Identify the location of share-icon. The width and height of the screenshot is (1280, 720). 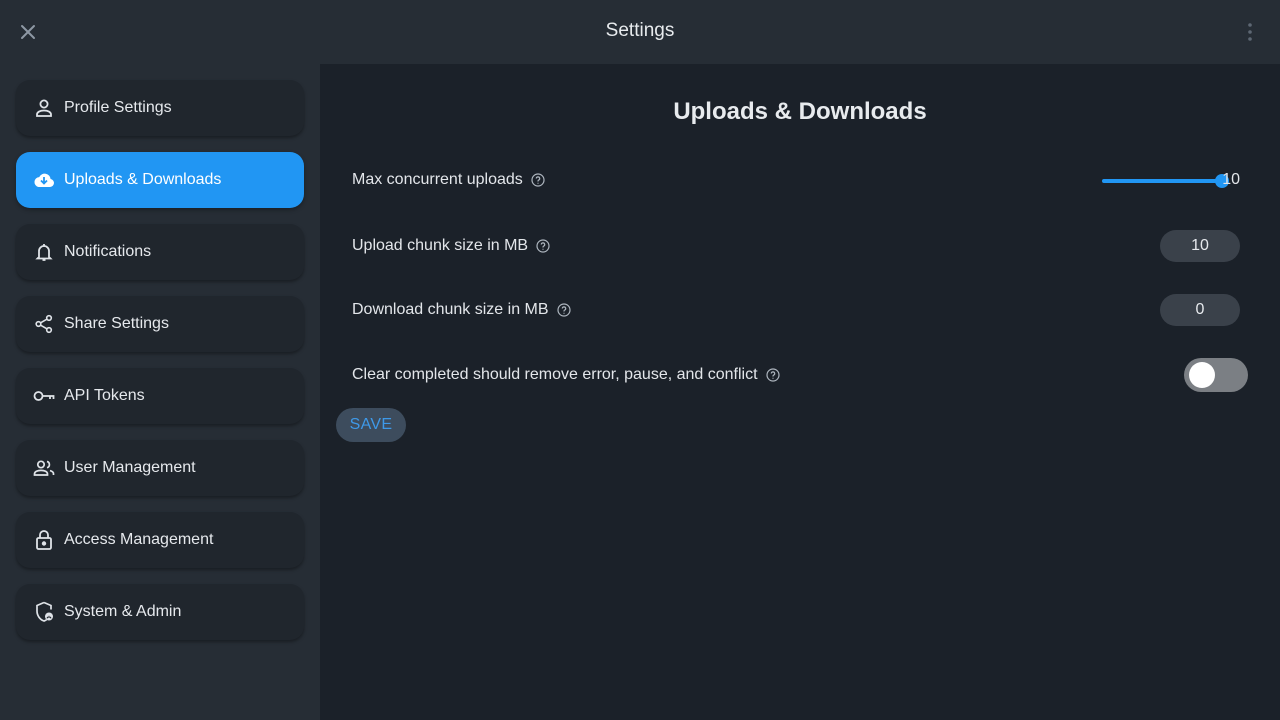
(44, 324).